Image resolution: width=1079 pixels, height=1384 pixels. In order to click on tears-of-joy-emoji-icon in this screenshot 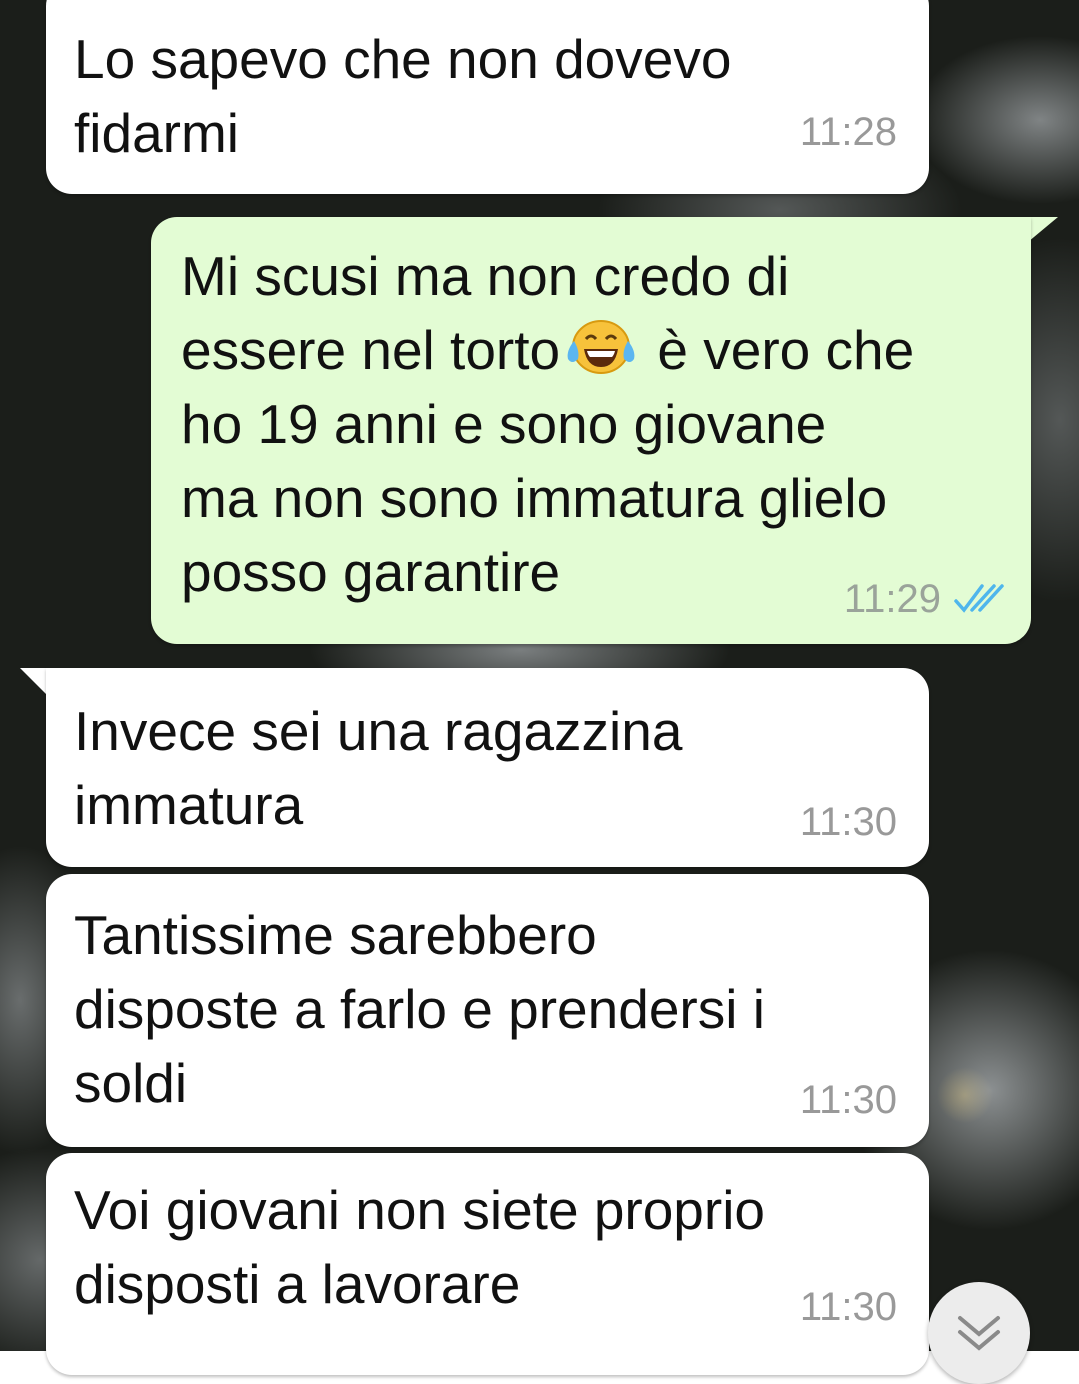, I will do `click(601, 347)`.